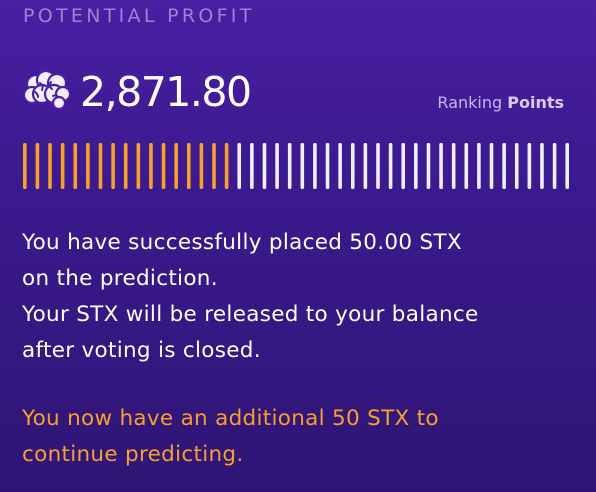 Image resolution: width=596 pixels, height=492 pixels. I want to click on potential-profit-heading: POTENTIAL PROFIT, so click(139, 16).